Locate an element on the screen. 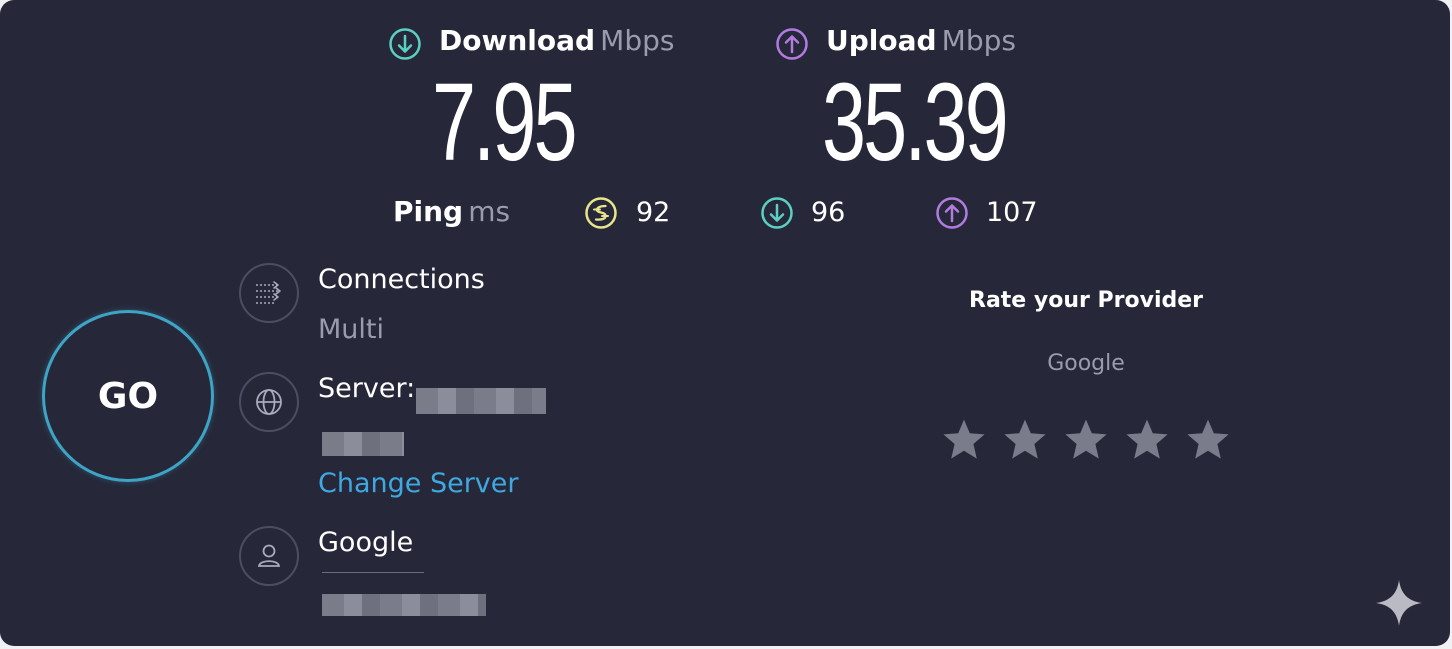 The image size is (1452, 649). idle-ping-icon is located at coordinates (601, 213).